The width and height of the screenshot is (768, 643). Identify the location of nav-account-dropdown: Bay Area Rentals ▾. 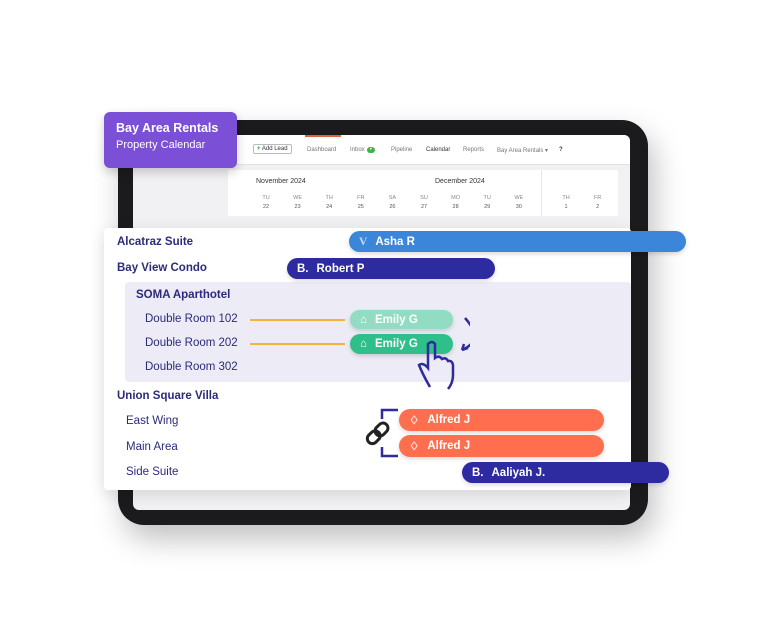
(522, 150).